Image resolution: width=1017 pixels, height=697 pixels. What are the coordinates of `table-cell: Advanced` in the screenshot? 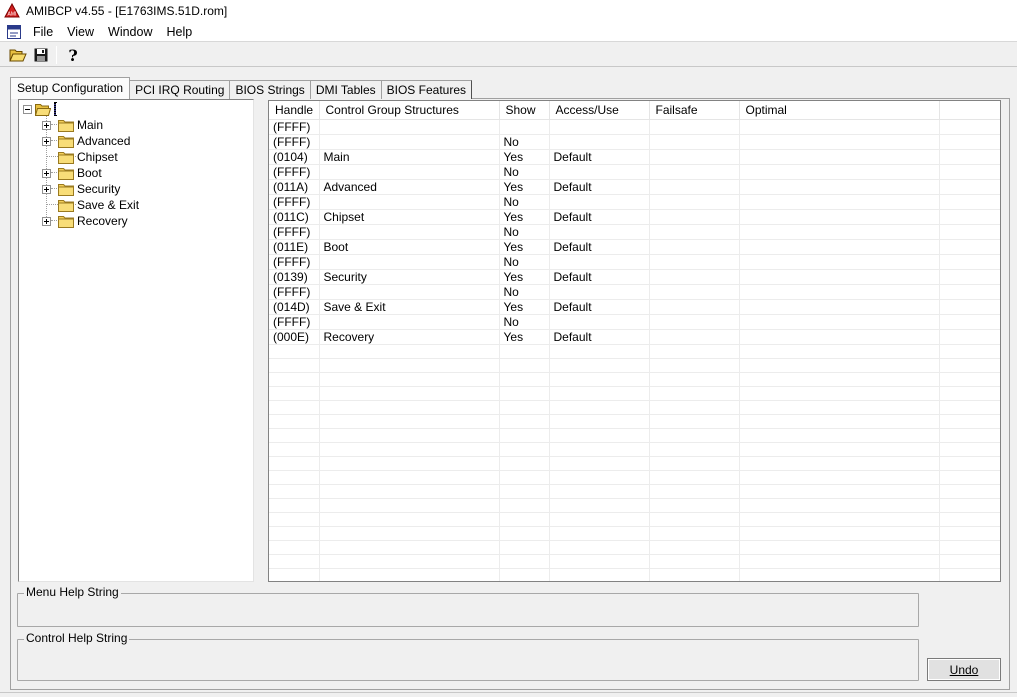 It's located at (409, 187).